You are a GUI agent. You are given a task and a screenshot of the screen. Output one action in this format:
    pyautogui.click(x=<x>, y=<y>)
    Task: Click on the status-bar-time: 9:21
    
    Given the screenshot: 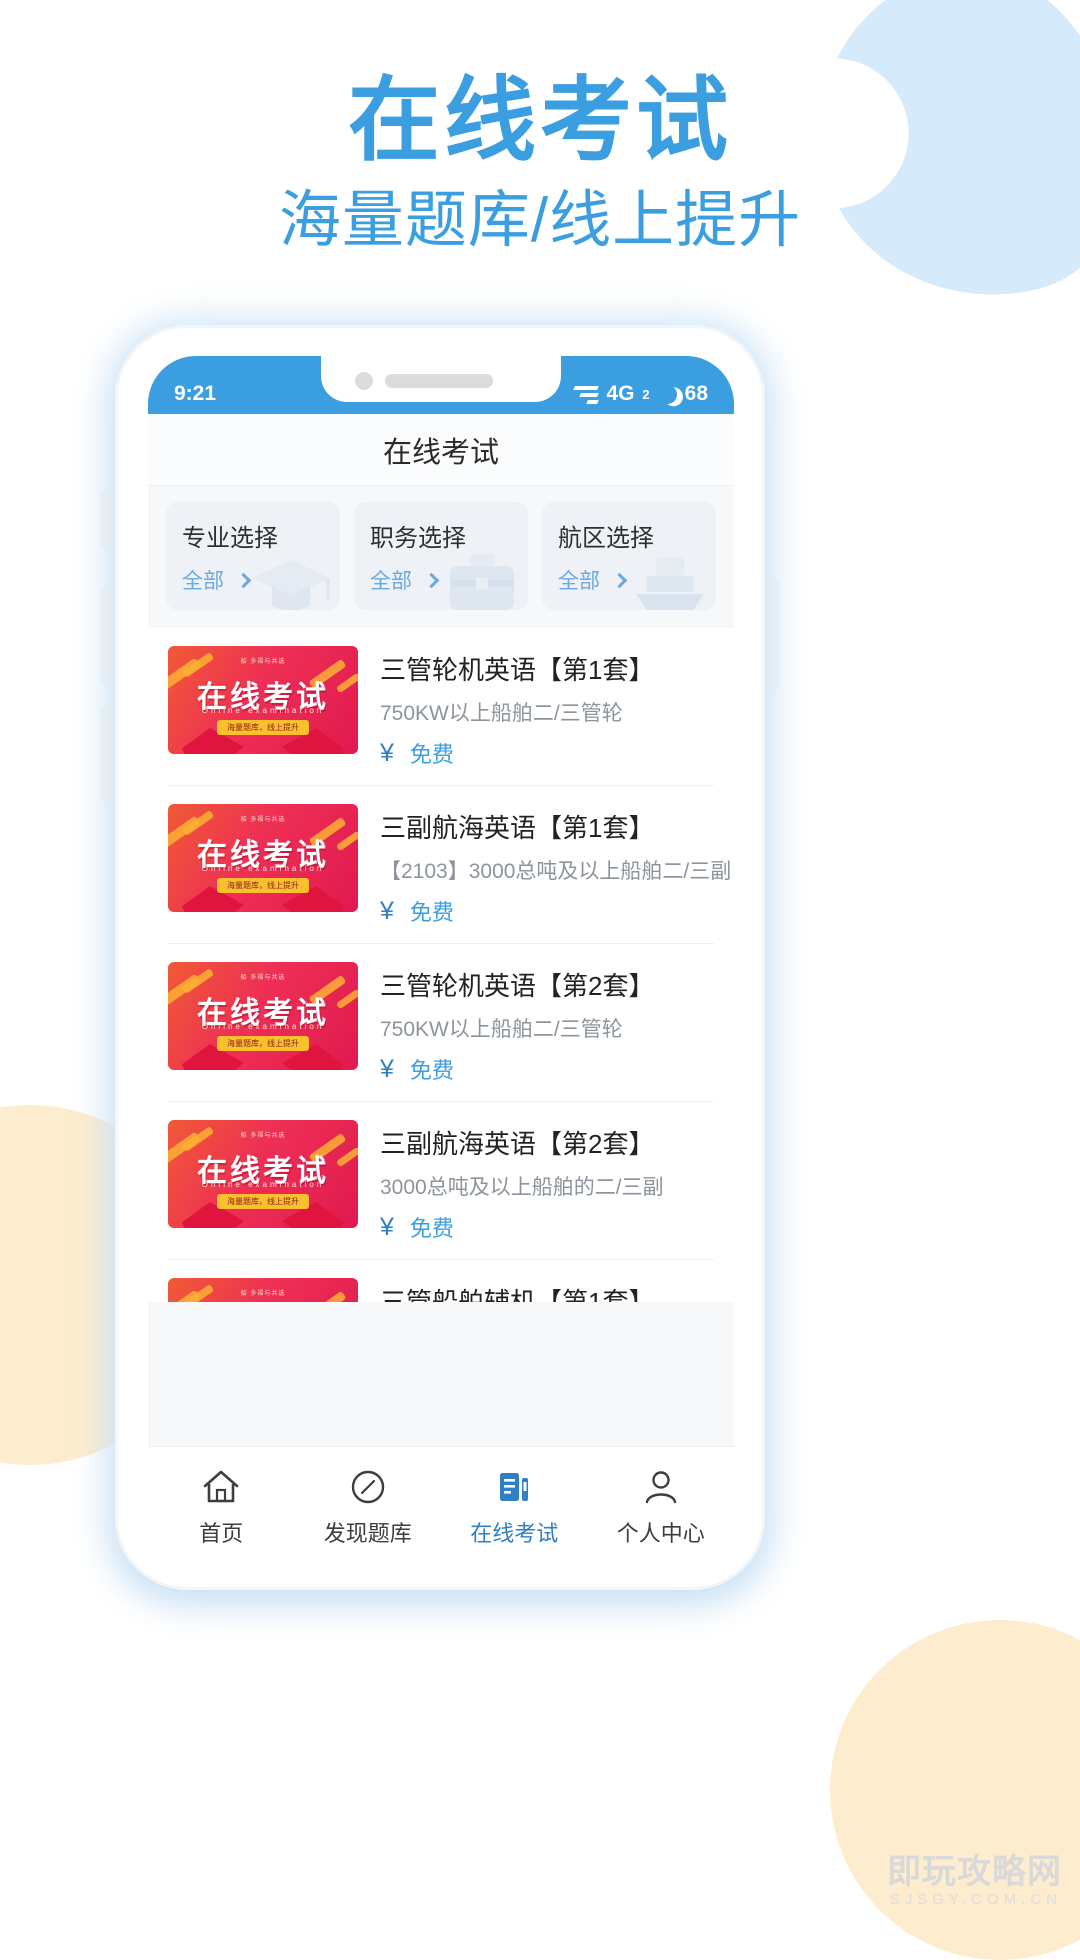 What is the action you would take?
    pyautogui.click(x=195, y=393)
    